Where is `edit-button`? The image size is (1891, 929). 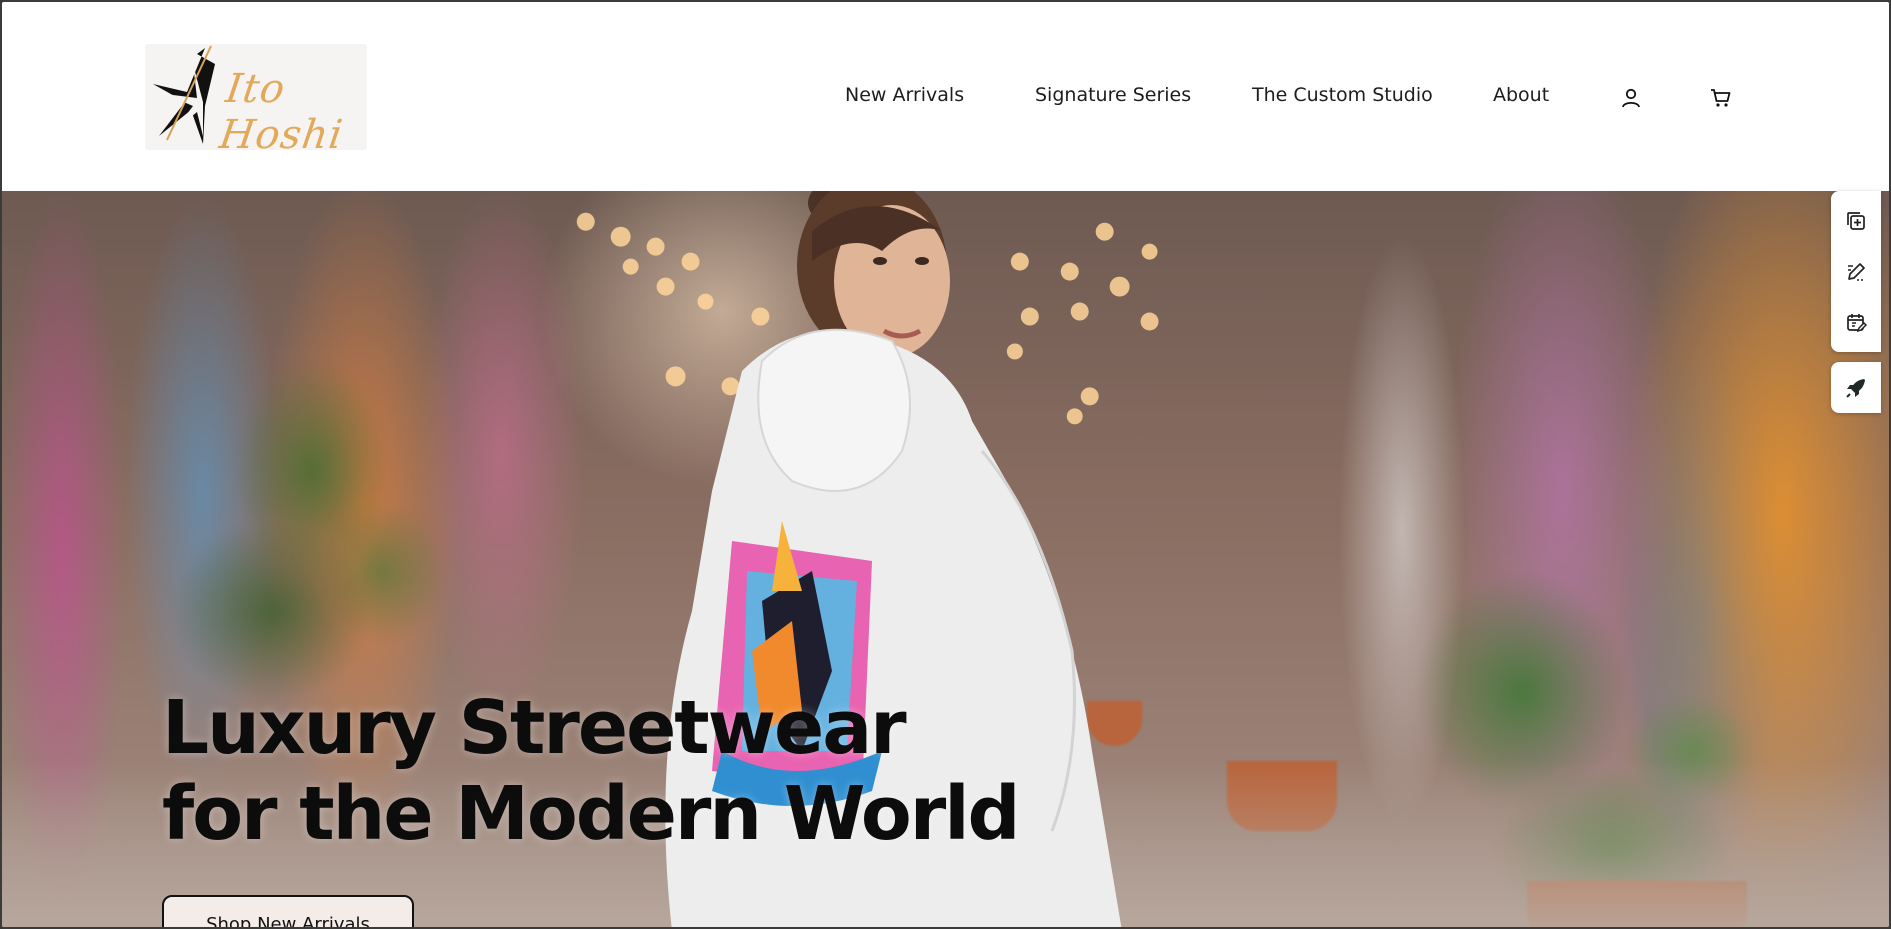
edit-button is located at coordinates (1856, 271).